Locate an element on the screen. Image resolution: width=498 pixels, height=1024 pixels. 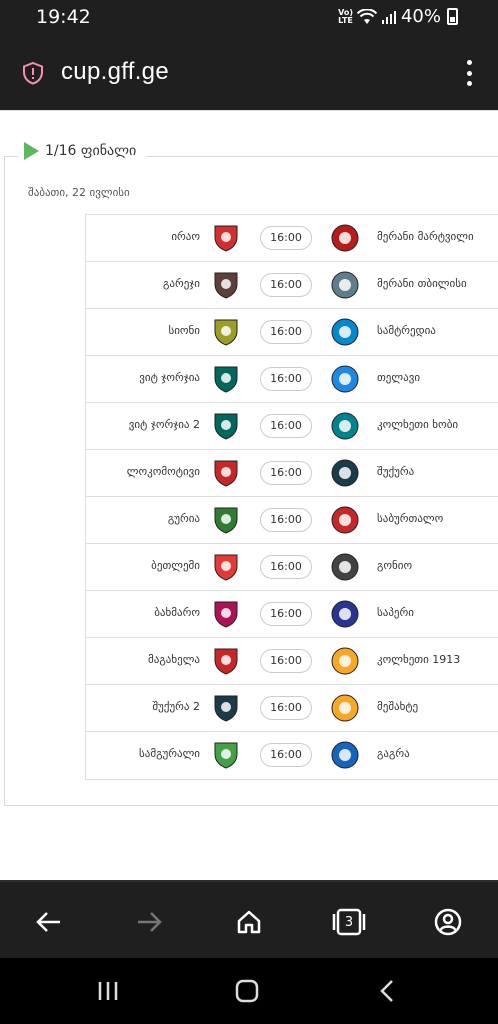
system-back-icon is located at coordinates (387, 991).